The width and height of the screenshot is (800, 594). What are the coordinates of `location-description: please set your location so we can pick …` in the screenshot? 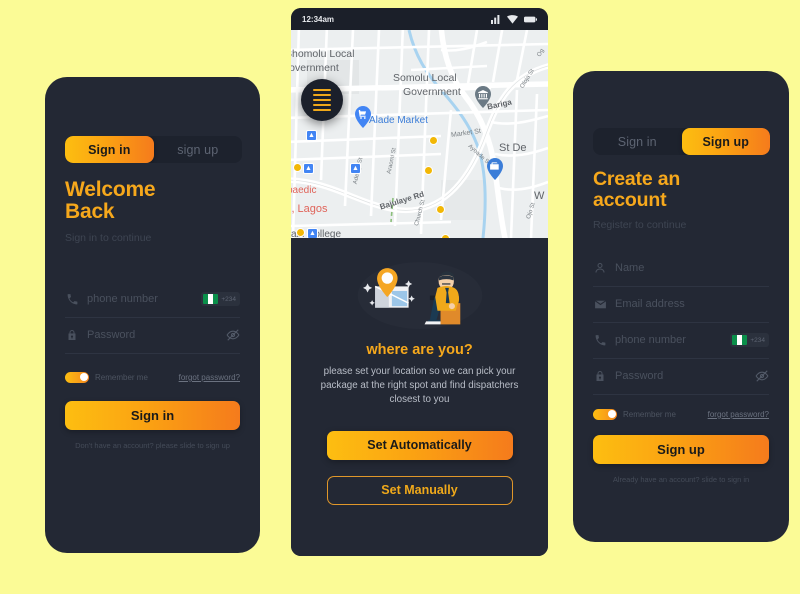 It's located at (419, 385).